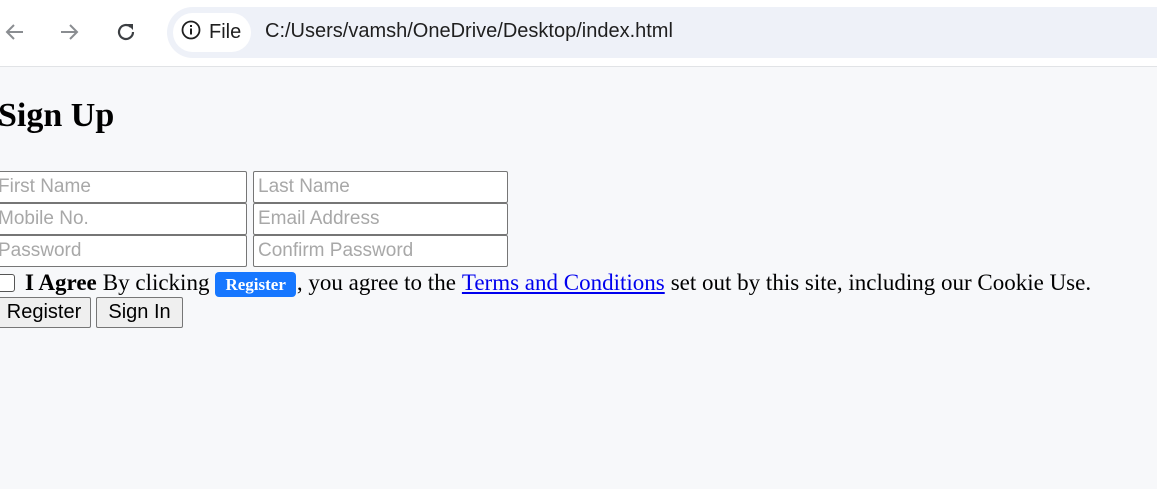 The height and width of the screenshot is (489, 1157). What do you see at coordinates (139, 312) in the screenshot?
I see `sign-in-button: Sign In` at bounding box center [139, 312].